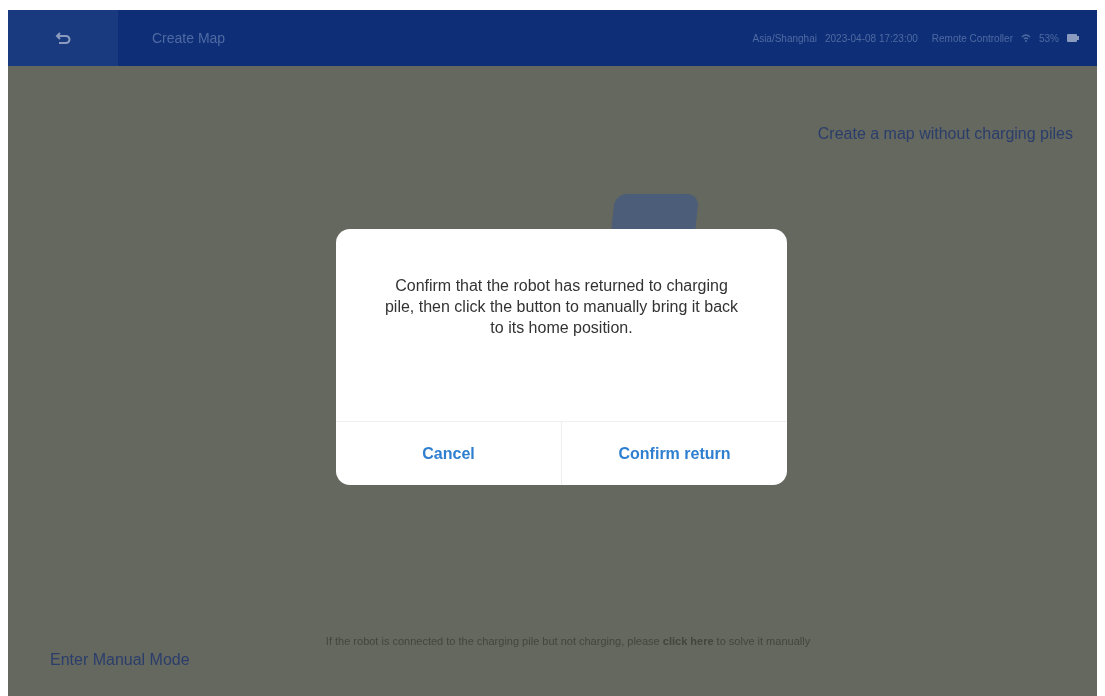 This screenshot has width=1105, height=696. I want to click on wifi-icon, so click(1026, 38).